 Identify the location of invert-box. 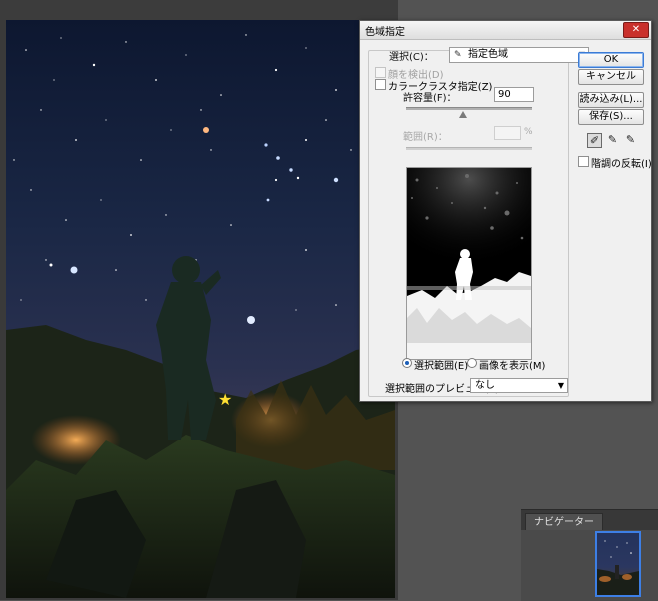
(583, 161).